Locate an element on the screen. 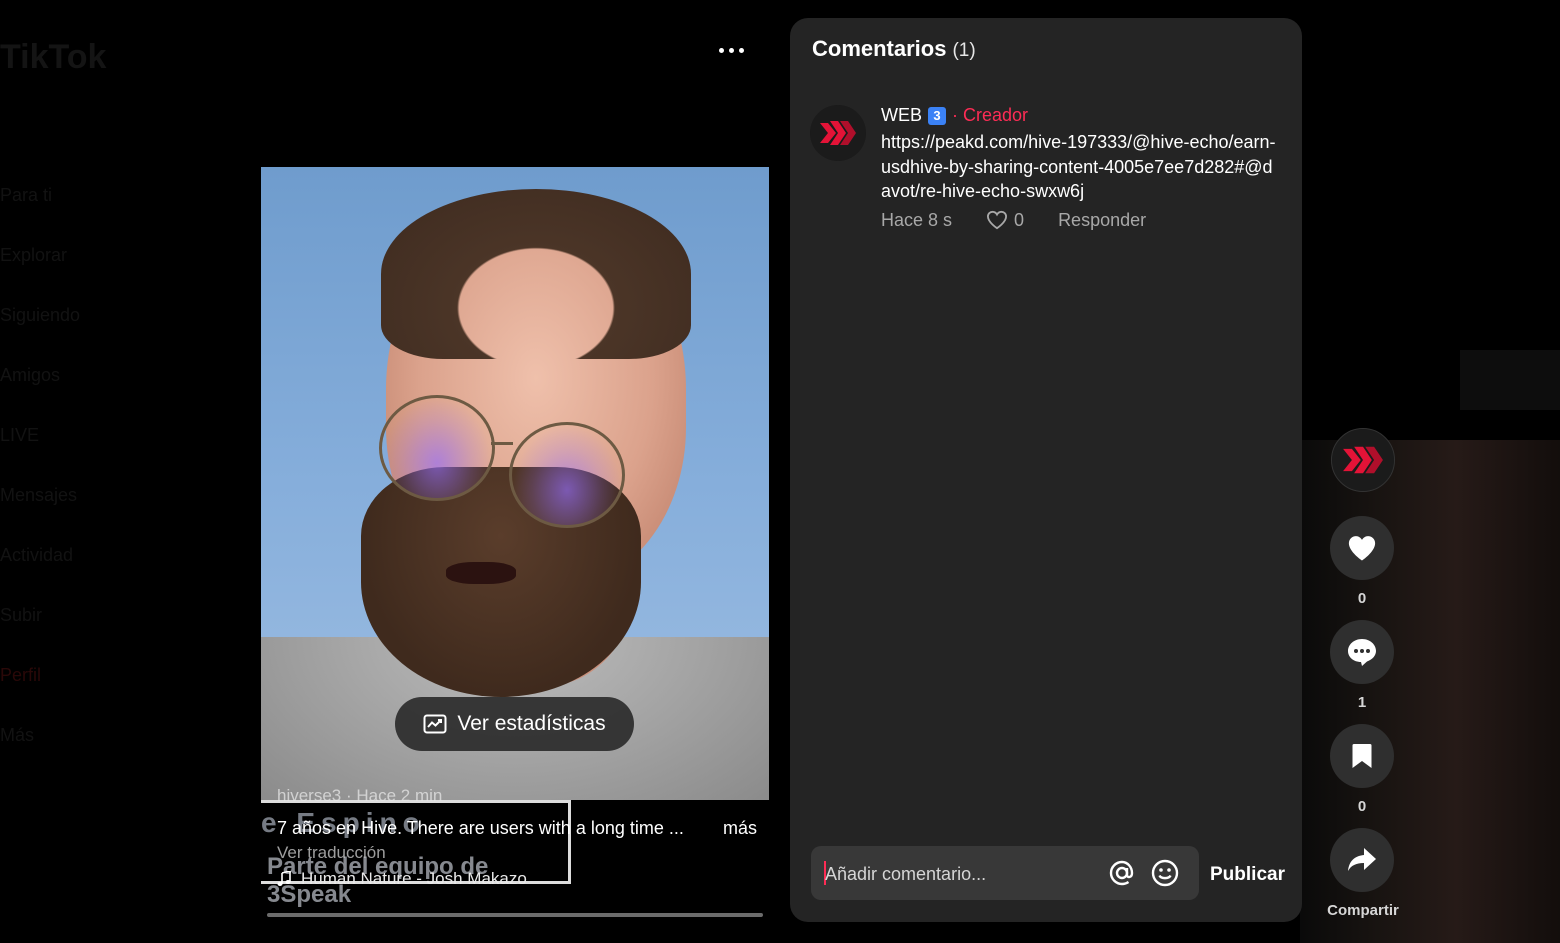 The height and width of the screenshot is (943, 1560). sidebar-item-siguiendo: Siguiendo is located at coordinates (40, 330).